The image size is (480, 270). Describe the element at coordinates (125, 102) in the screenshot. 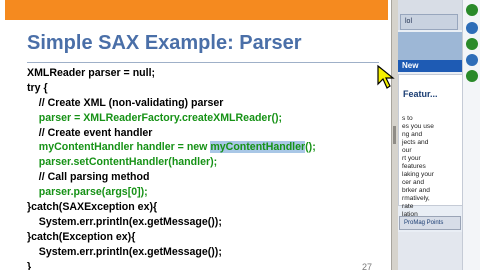

I see `code-token: // Create XML (non-validating) parser` at that location.